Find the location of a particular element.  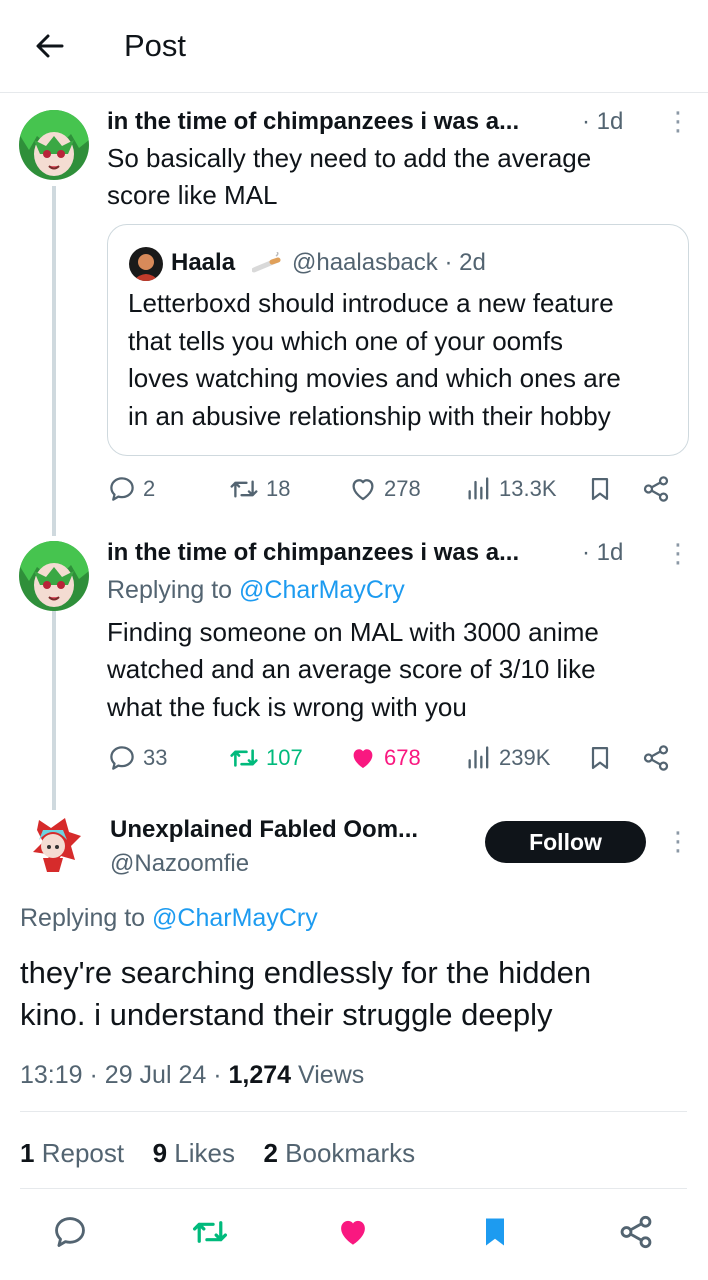

reposts-stat: 1 Repost is located at coordinates (72, 1153).